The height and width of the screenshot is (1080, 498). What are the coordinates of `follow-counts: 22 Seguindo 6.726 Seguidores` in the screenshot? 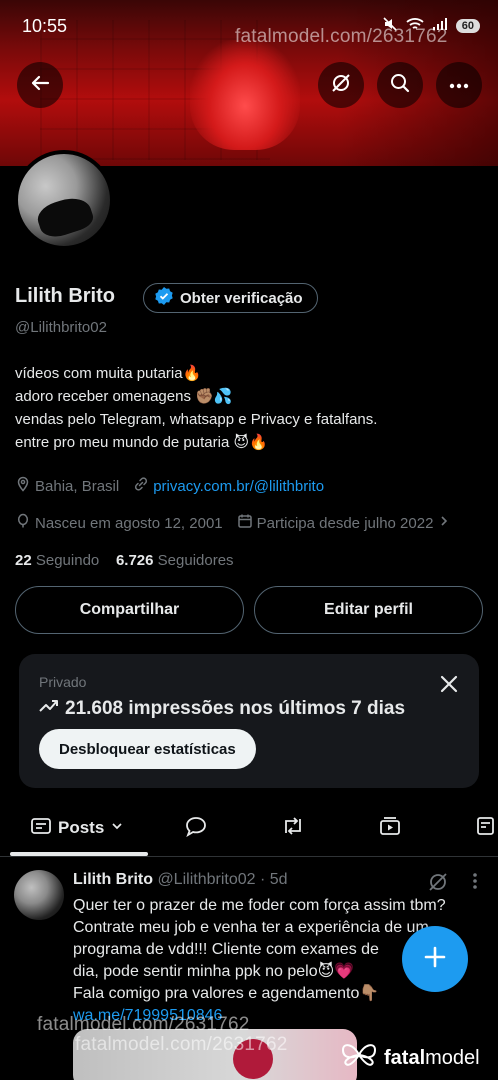 It's located at (124, 560).